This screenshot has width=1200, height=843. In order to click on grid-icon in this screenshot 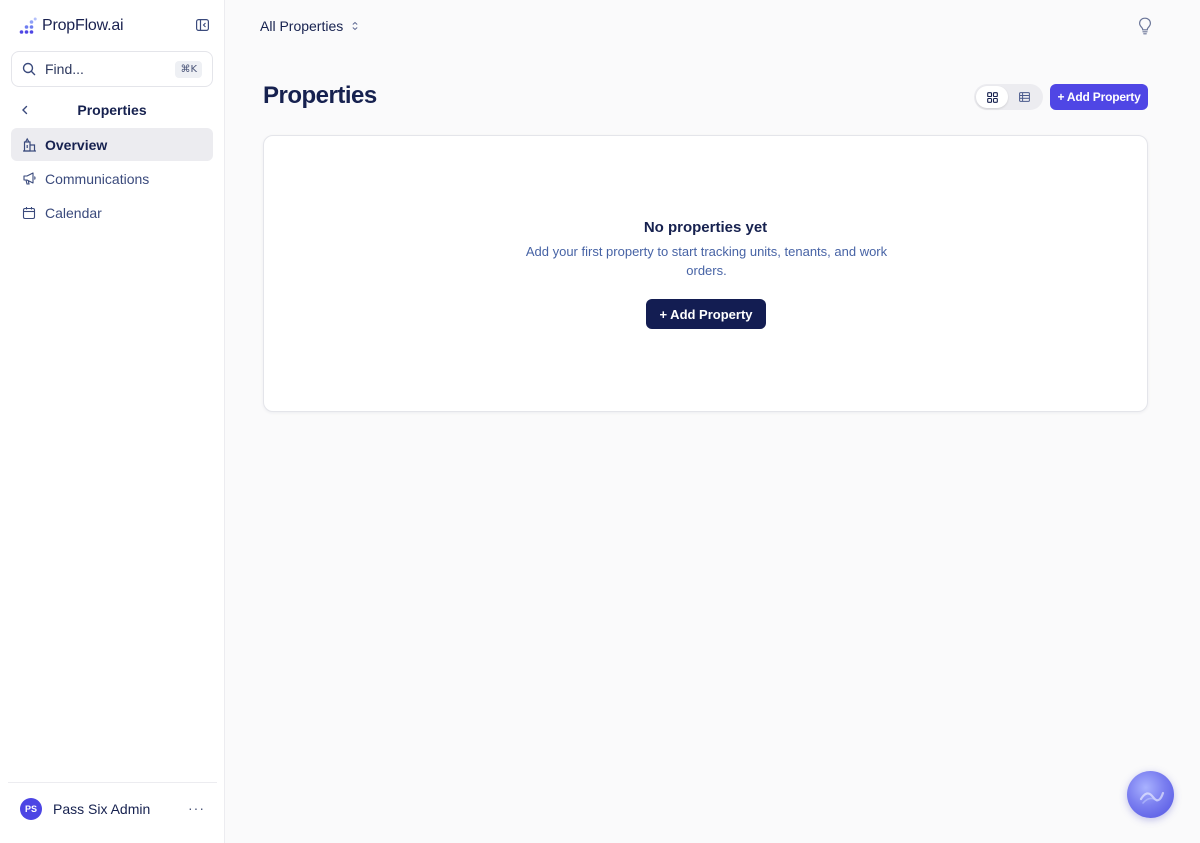, I will do `click(992, 97)`.